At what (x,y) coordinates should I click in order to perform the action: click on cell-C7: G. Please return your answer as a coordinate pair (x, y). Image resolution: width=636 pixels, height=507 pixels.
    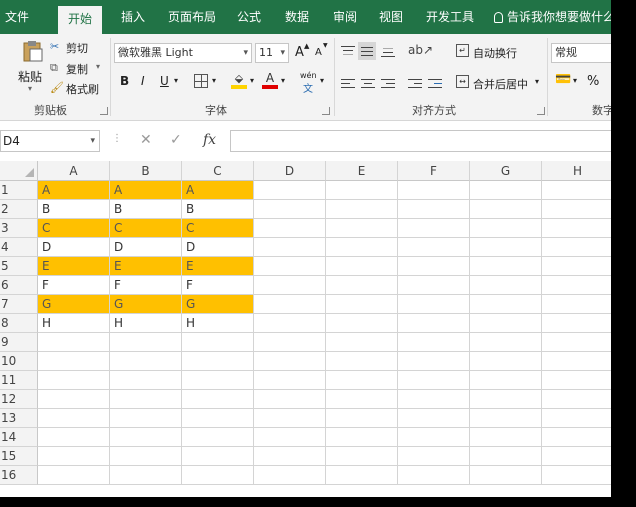
    Looking at the image, I should click on (218, 304).